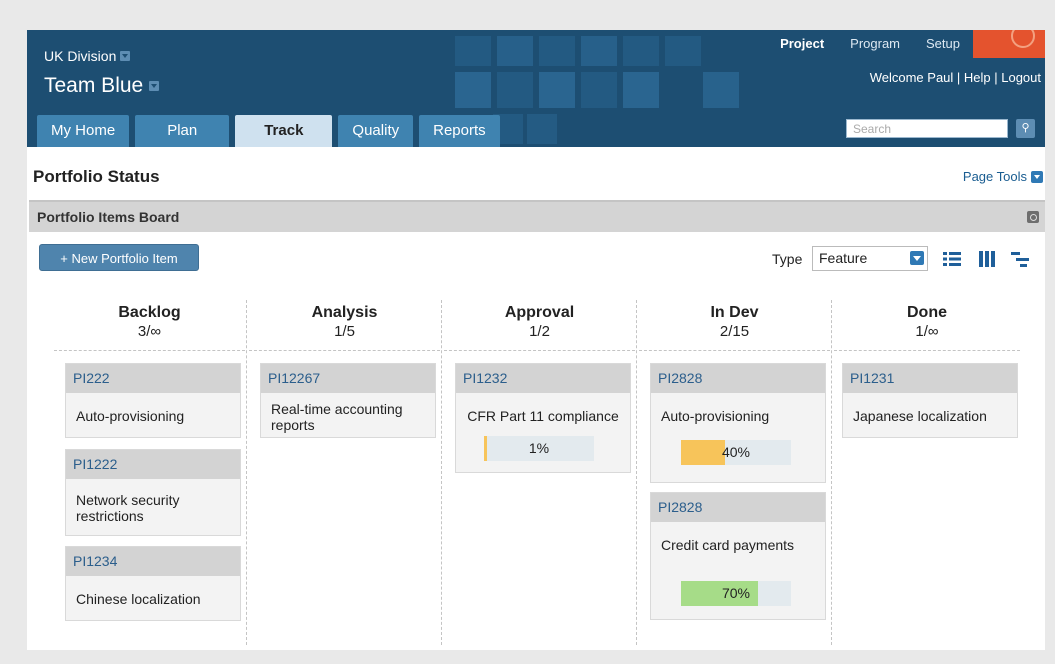 The width and height of the screenshot is (1055, 664). What do you see at coordinates (284, 131) in the screenshot?
I see `nav-tab-track: Track` at bounding box center [284, 131].